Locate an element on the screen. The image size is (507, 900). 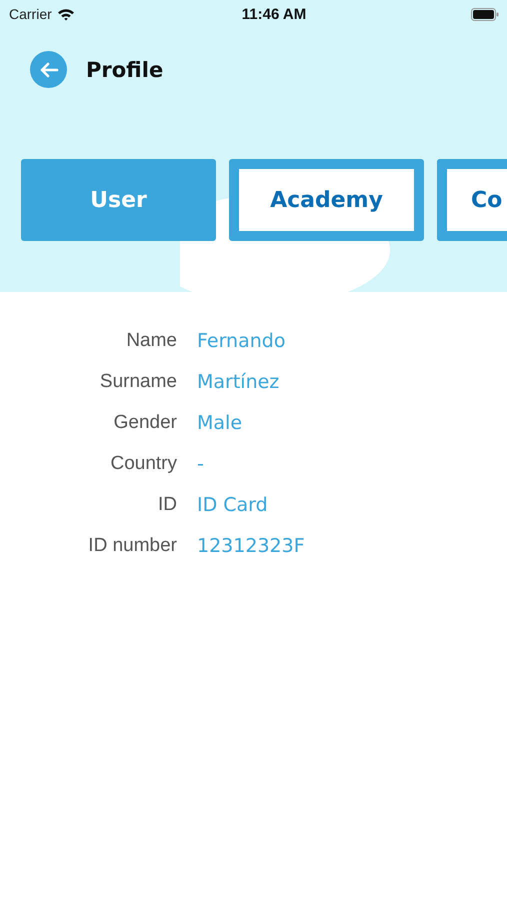
tab: User is located at coordinates (118, 200).